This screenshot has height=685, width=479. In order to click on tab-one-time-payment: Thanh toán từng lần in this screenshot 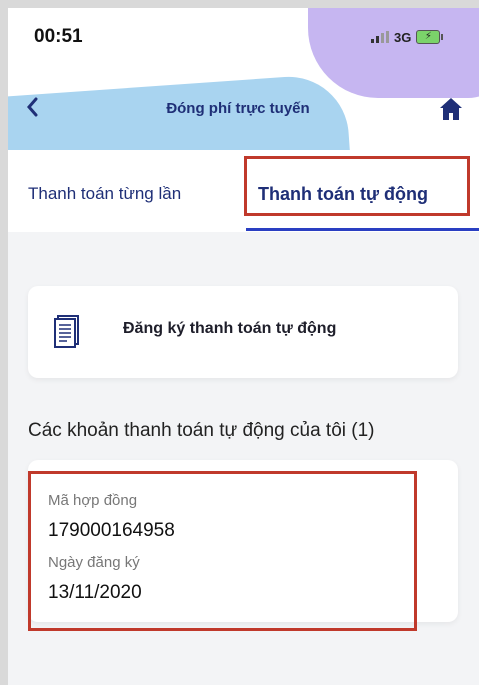, I will do `click(104, 194)`.